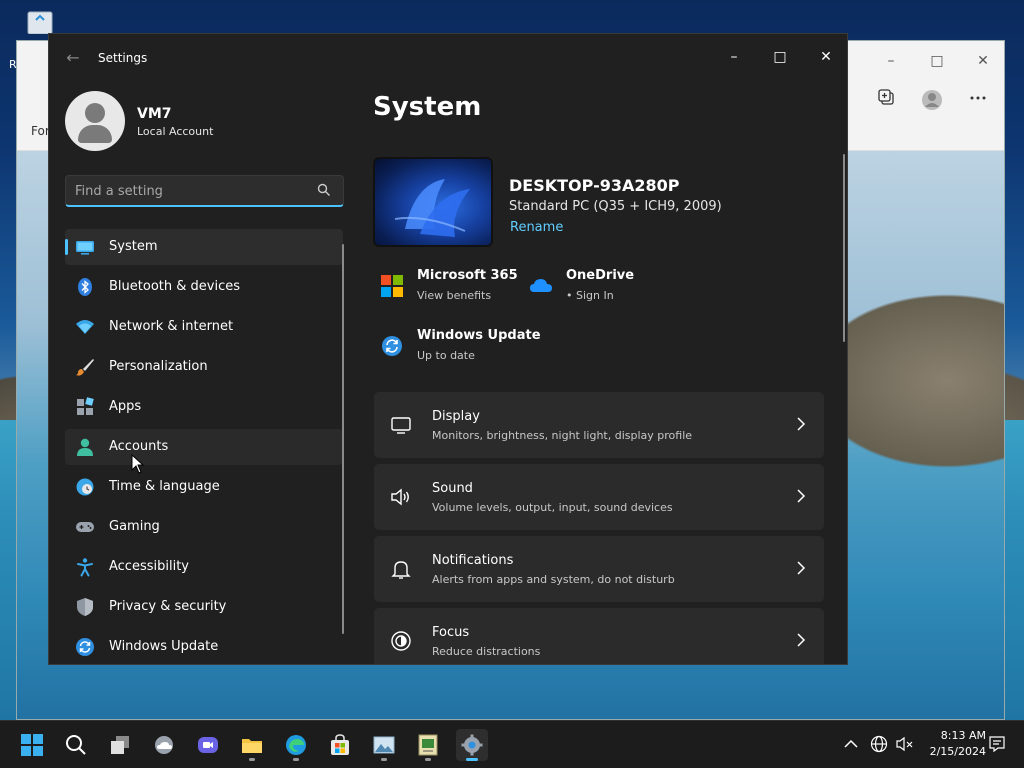  Describe the element at coordinates (154, 114) in the screenshot. I see `profile-name: VM7` at that location.